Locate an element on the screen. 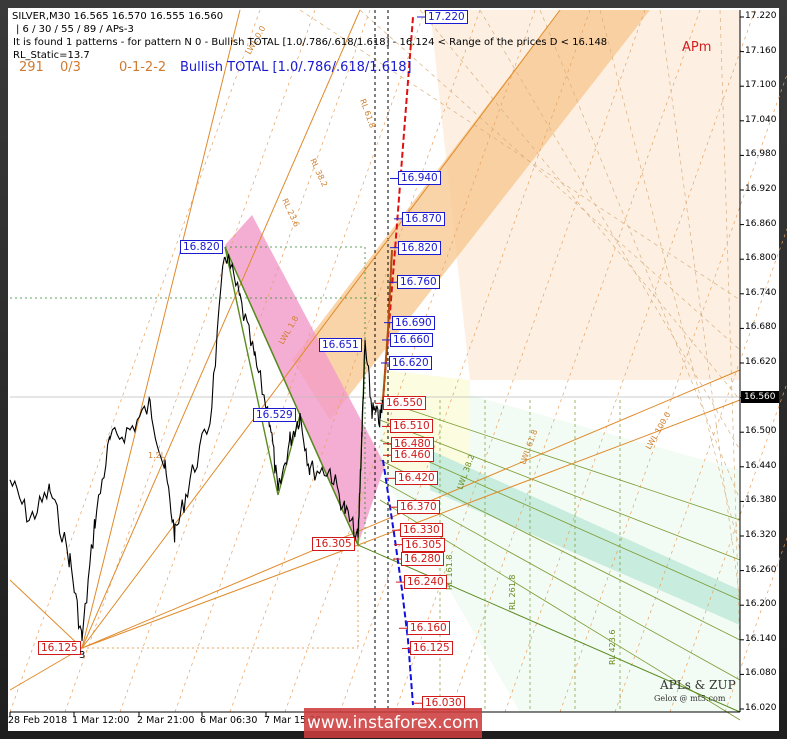 Image resolution: width=787 pixels, height=739 pixels. target-level-label: 16.305 is located at coordinates (423, 544).